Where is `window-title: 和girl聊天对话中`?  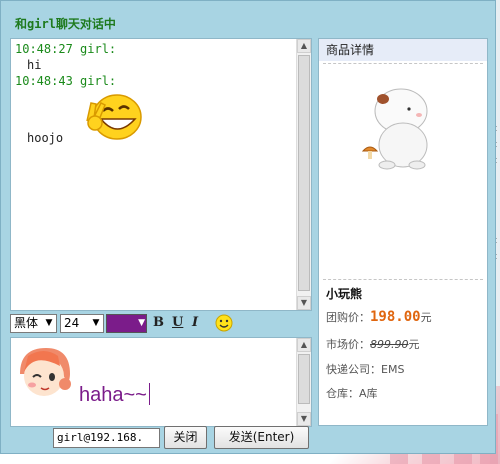 window-title: 和girl聊天对话中 is located at coordinates (65, 24).